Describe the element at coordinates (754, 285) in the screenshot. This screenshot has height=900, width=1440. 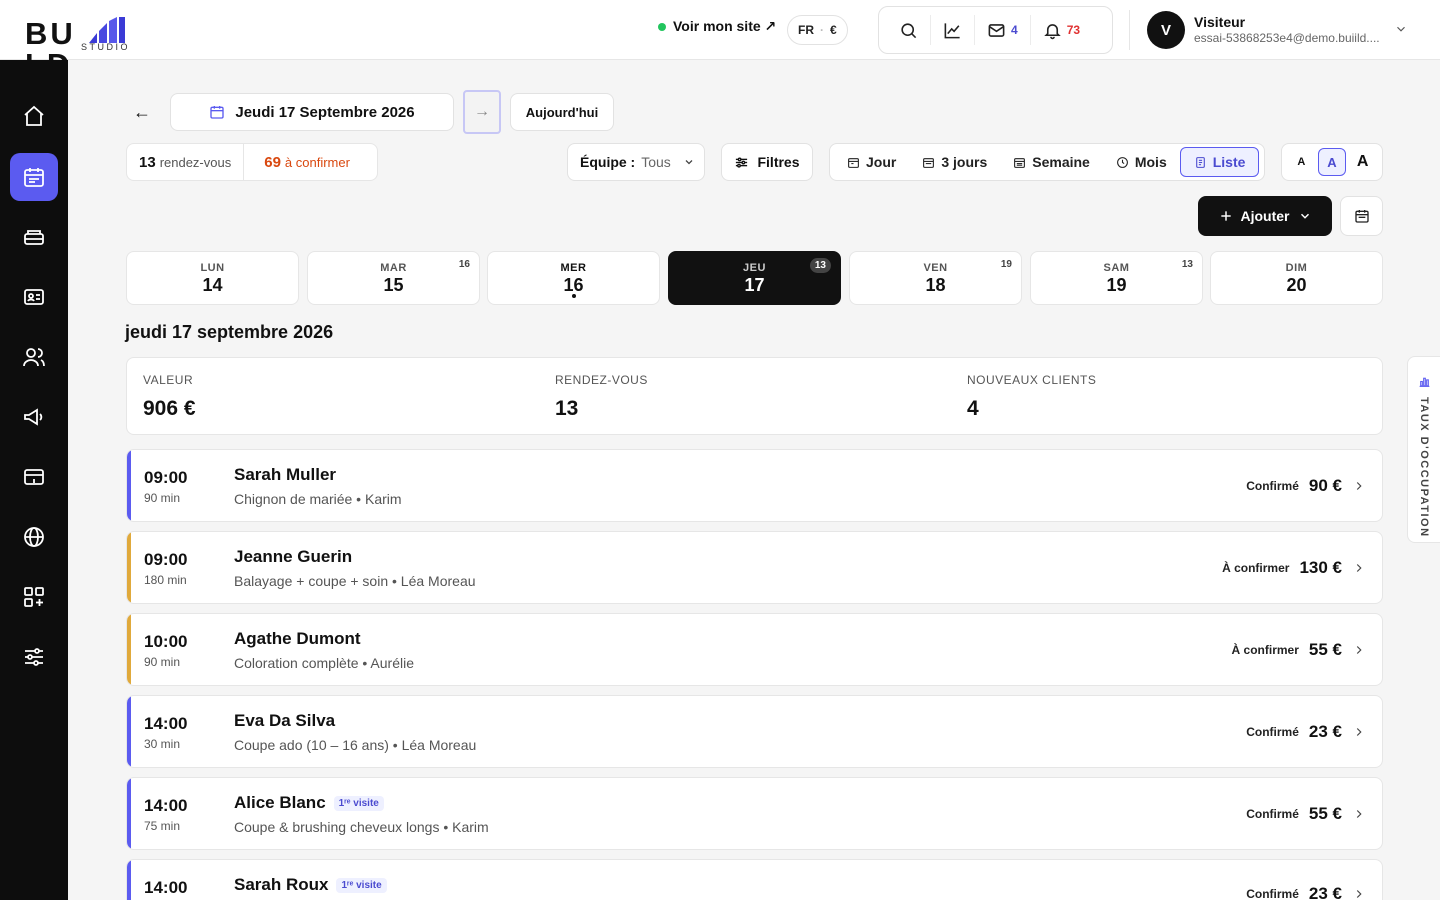
I see `day-number: 17` at that location.